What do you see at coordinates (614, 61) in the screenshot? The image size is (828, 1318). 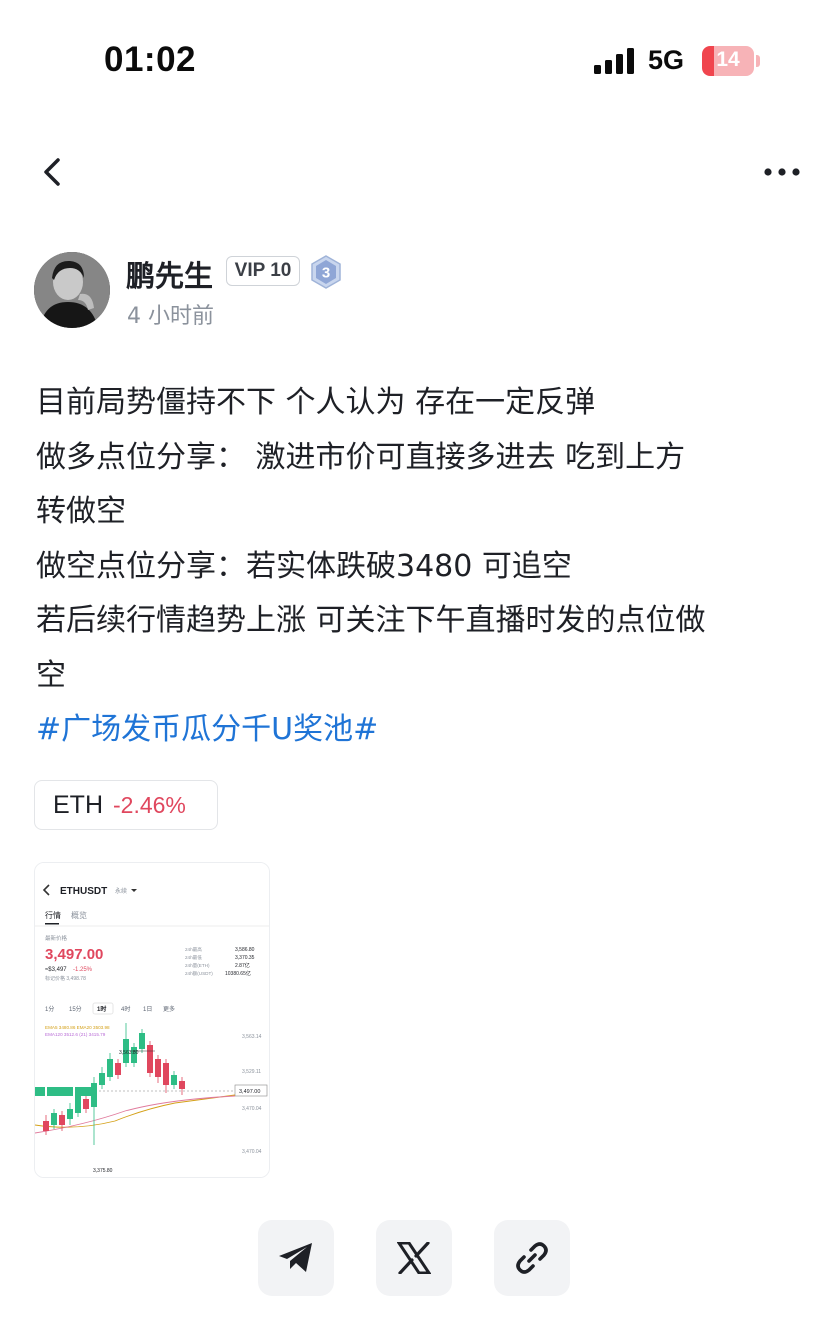 I see `signal-strength-icon` at bounding box center [614, 61].